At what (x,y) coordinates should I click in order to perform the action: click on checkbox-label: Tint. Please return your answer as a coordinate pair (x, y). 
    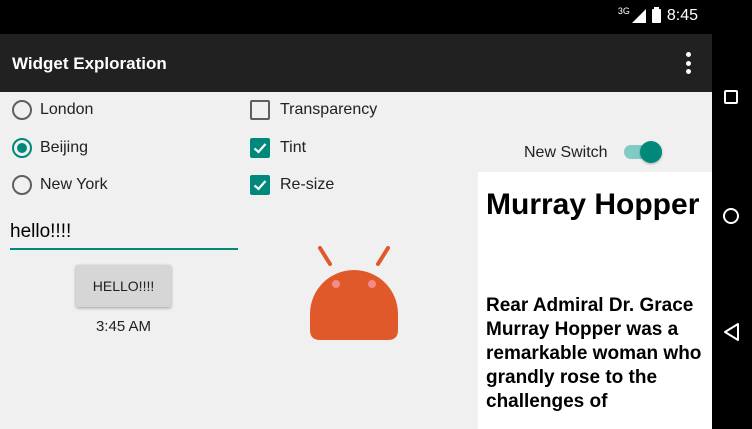
    Looking at the image, I should click on (293, 147).